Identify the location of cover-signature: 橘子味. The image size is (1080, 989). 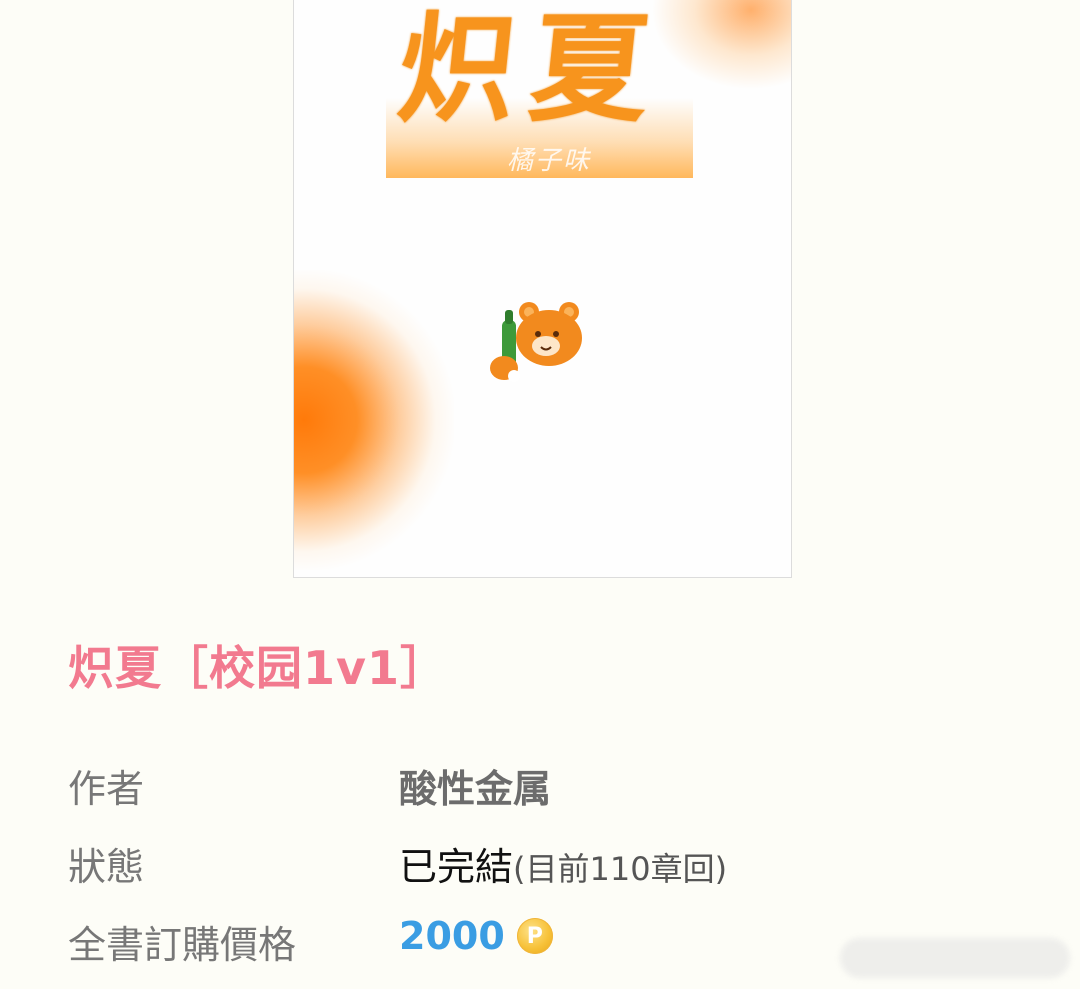
(549, 161).